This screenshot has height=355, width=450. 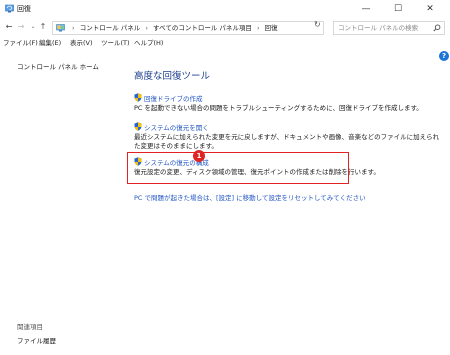 I want to click on window-title: 回復, so click(x=24, y=9).